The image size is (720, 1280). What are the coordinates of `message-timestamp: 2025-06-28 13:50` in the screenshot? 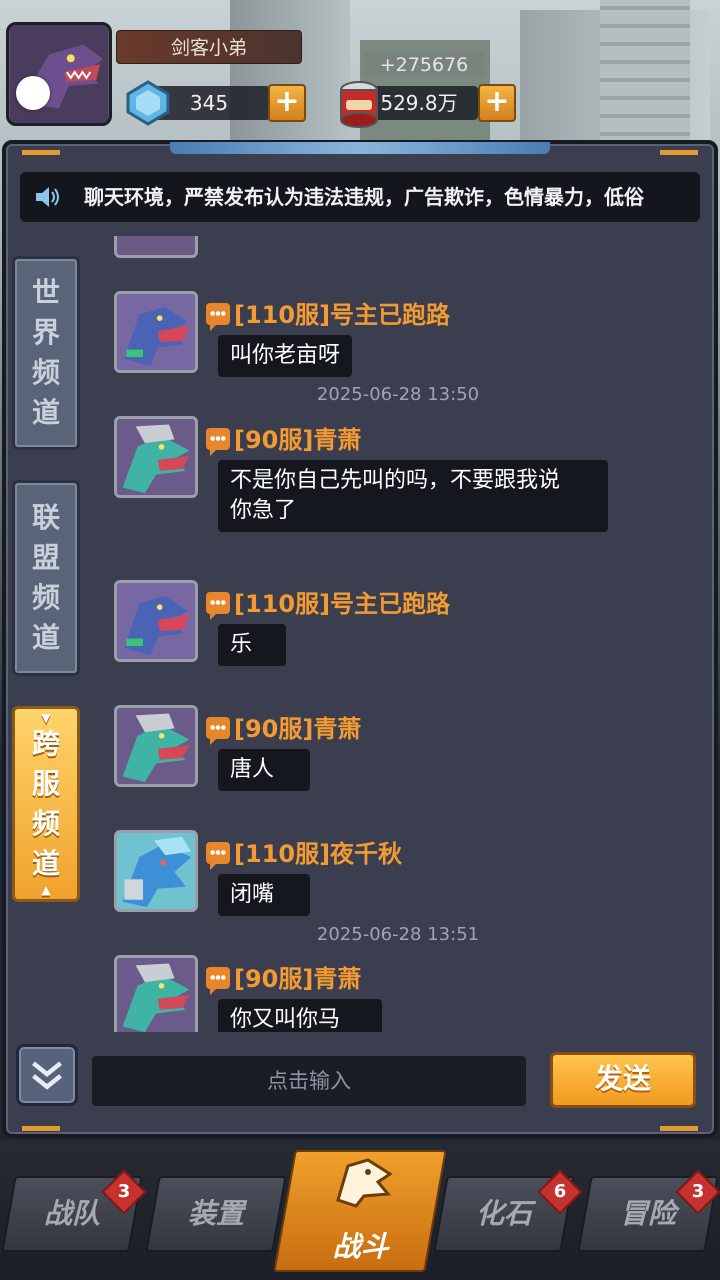 It's located at (398, 394).